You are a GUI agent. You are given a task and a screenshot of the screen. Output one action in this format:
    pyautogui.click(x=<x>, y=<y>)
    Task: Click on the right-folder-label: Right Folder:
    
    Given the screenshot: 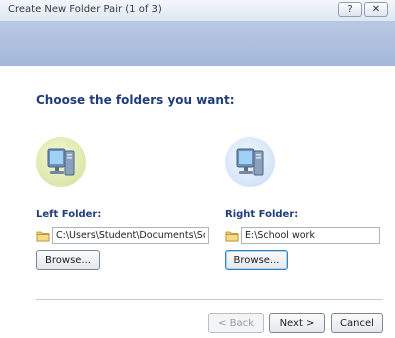 What is the action you would take?
    pyautogui.click(x=262, y=214)
    